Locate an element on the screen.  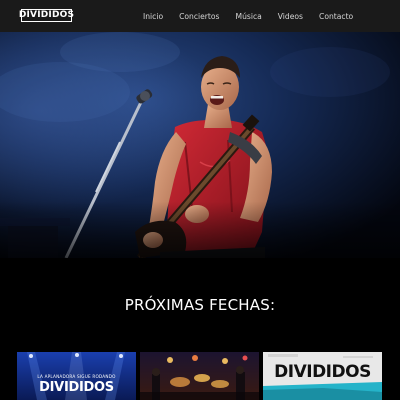
nav-inicio: Inicio is located at coordinates (153, 16).